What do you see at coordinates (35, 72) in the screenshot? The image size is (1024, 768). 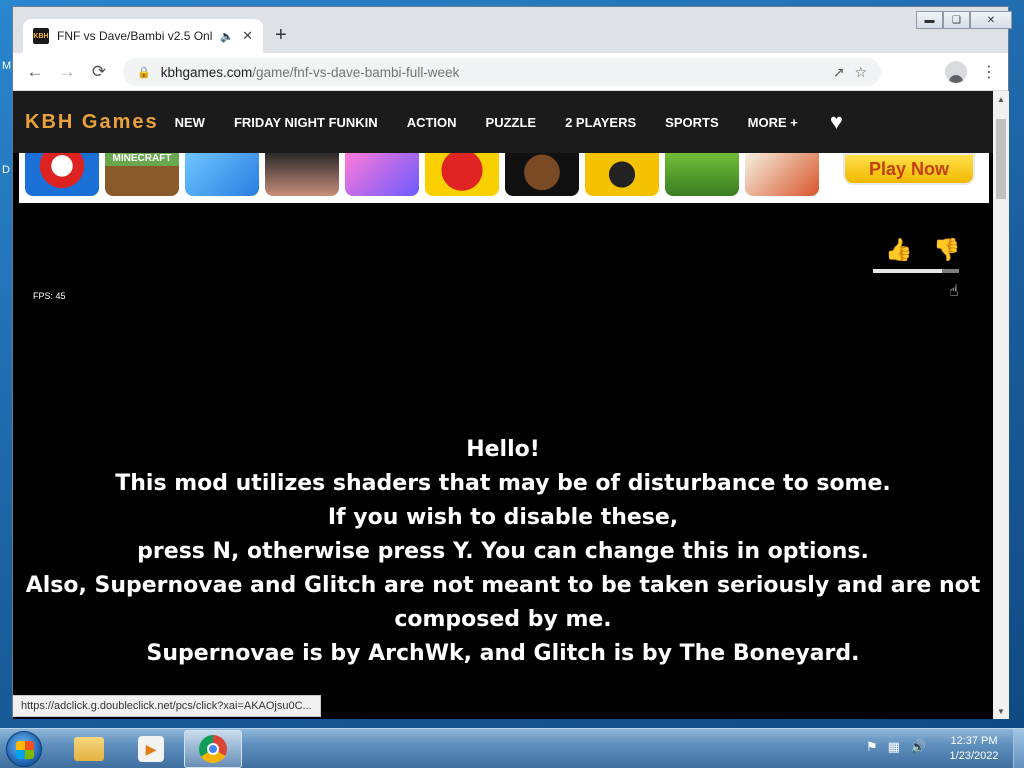 I see `back-button: ←` at bounding box center [35, 72].